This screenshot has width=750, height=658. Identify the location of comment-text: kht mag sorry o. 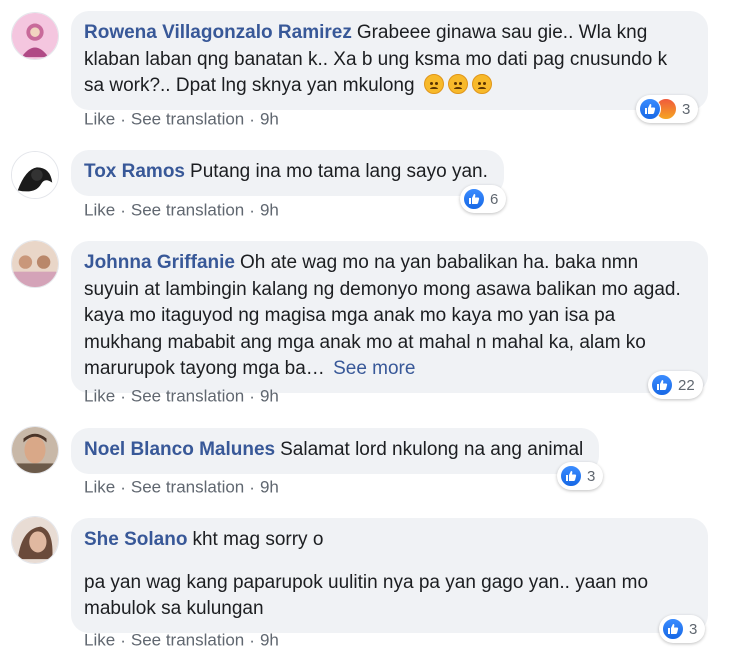
(258, 539).